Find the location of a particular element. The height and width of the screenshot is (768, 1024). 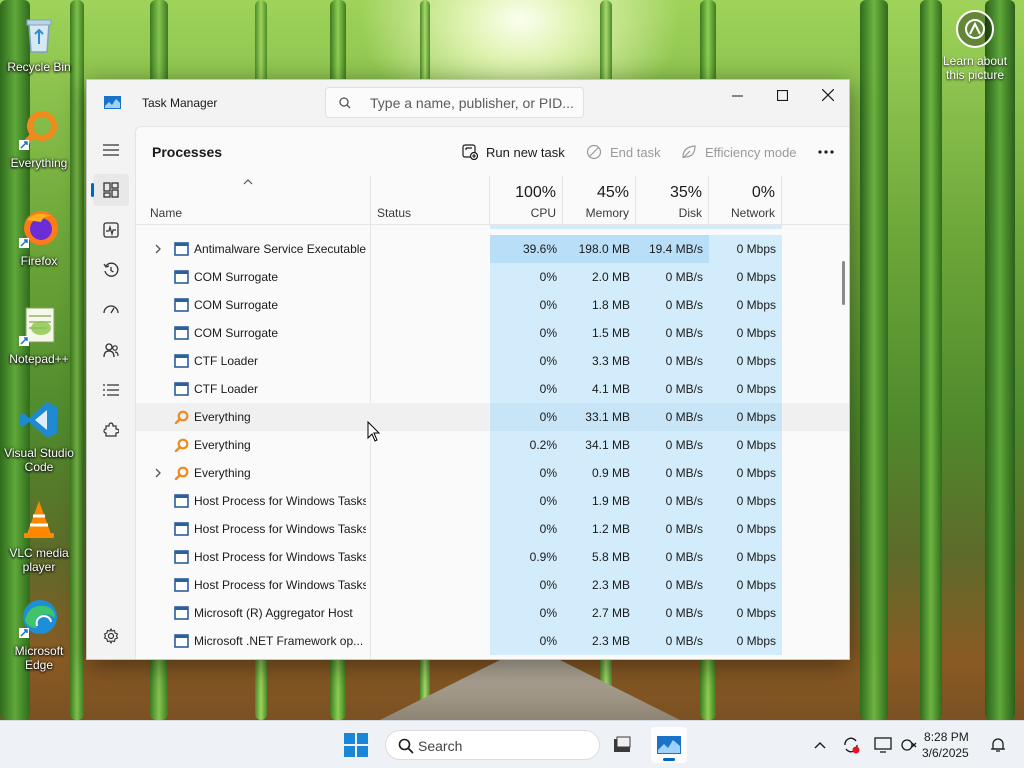

nav-settings is located at coordinates (111, 636).